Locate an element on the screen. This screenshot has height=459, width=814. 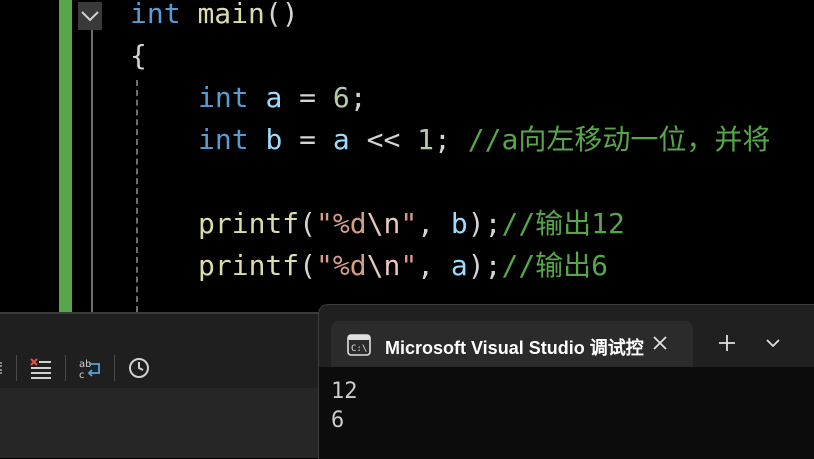
code-comment: //输出6 is located at coordinates (555, 265).